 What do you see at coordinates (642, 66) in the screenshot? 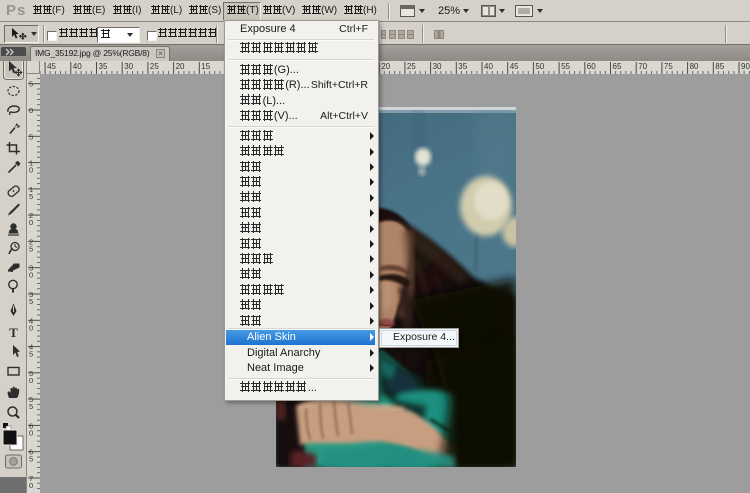
I see `svg-text: 70` at bounding box center [642, 66].